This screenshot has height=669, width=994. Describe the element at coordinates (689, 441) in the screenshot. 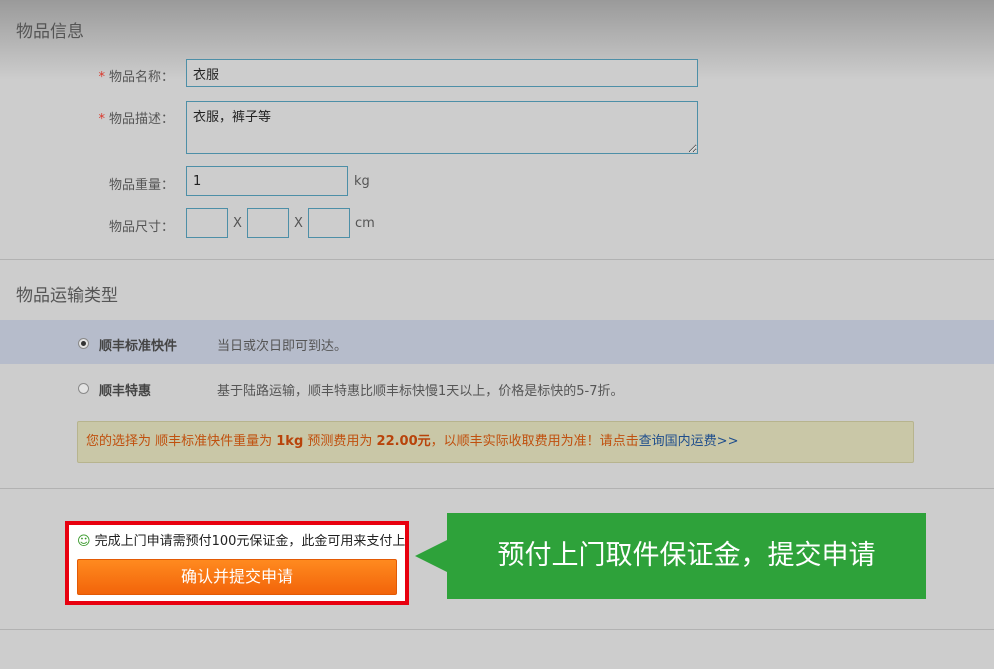

I see `query-fee-link: 查询国内运费>>` at that location.